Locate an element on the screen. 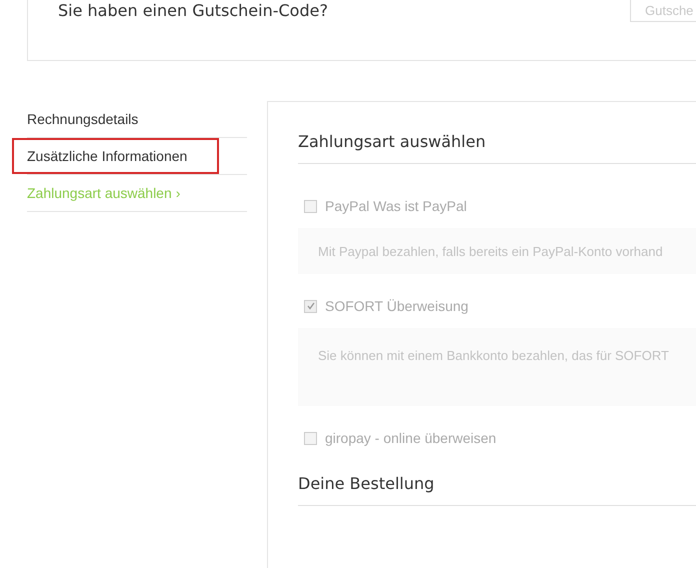 This screenshot has width=696, height=568. payment-description-box: Sie können mit einem Bankkonto bezahlen, das für SOFORT is located at coordinates (497, 367).